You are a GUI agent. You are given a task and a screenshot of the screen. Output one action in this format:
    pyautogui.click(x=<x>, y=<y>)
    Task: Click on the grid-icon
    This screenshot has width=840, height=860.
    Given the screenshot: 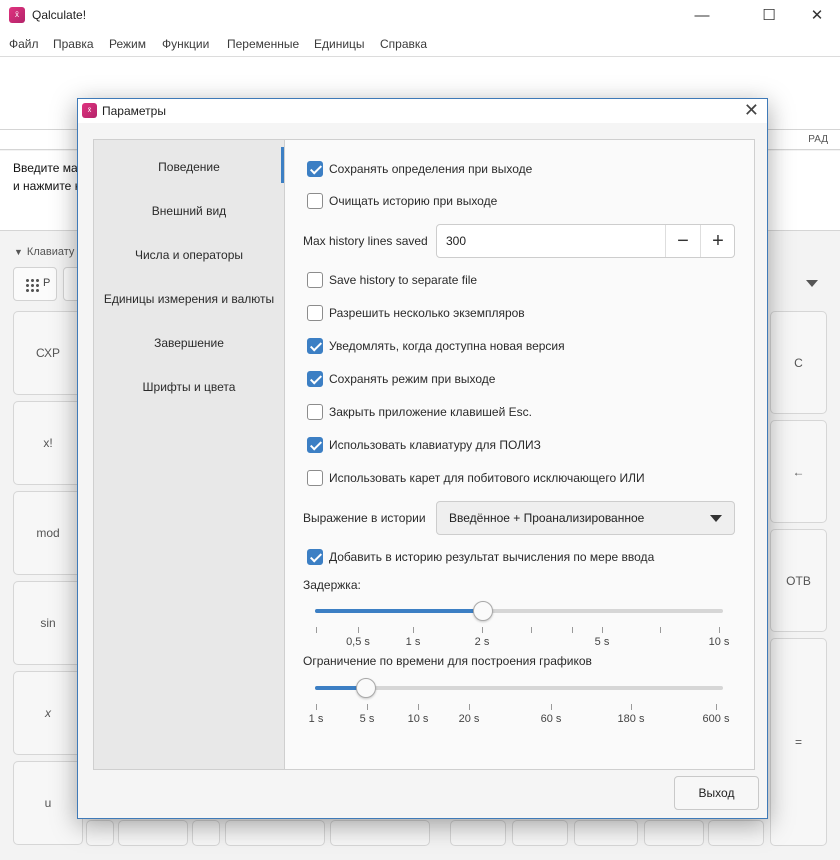 What is the action you would take?
    pyautogui.click(x=32, y=285)
    